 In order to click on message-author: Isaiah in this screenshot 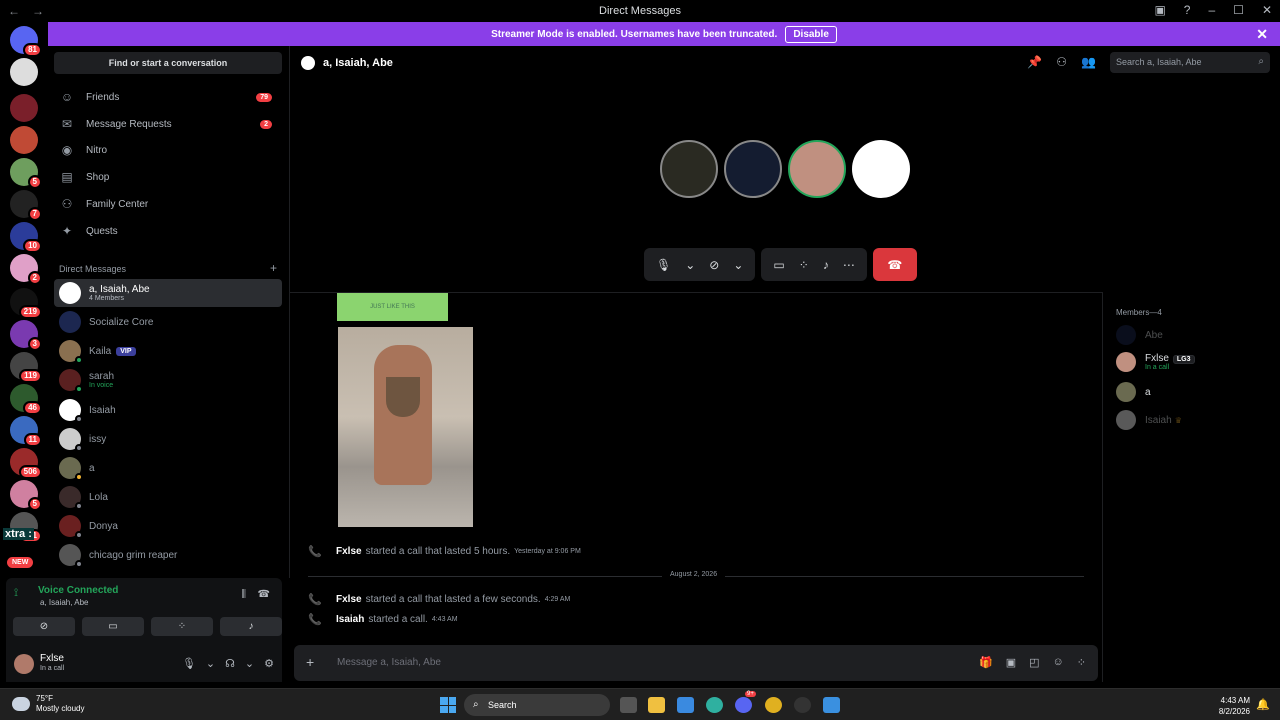, I will do `click(350, 619)`.